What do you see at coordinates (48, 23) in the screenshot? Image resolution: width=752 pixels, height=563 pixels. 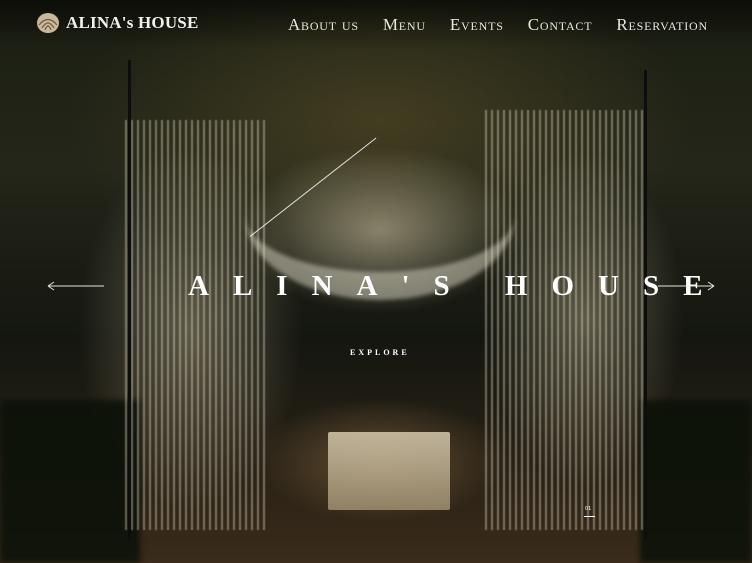 I see `shell-icon` at bounding box center [48, 23].